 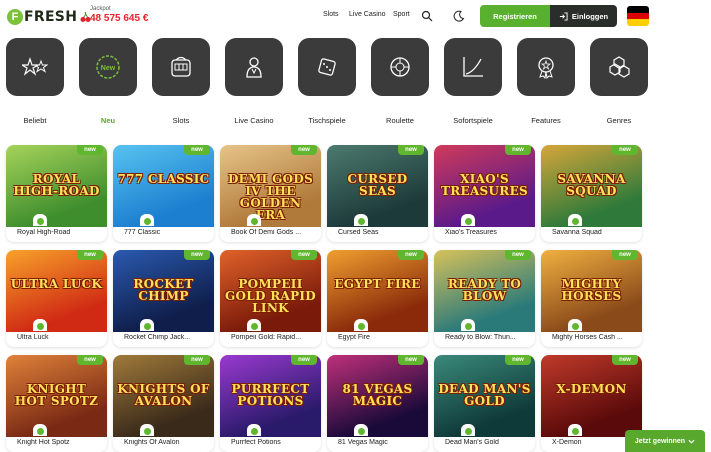 What do you see at coordinates (270, 291) in the screenshot?
I see `game-thumbnail: POMPEII GOLD RAPID LINK new` at bounding box center [270, 291].